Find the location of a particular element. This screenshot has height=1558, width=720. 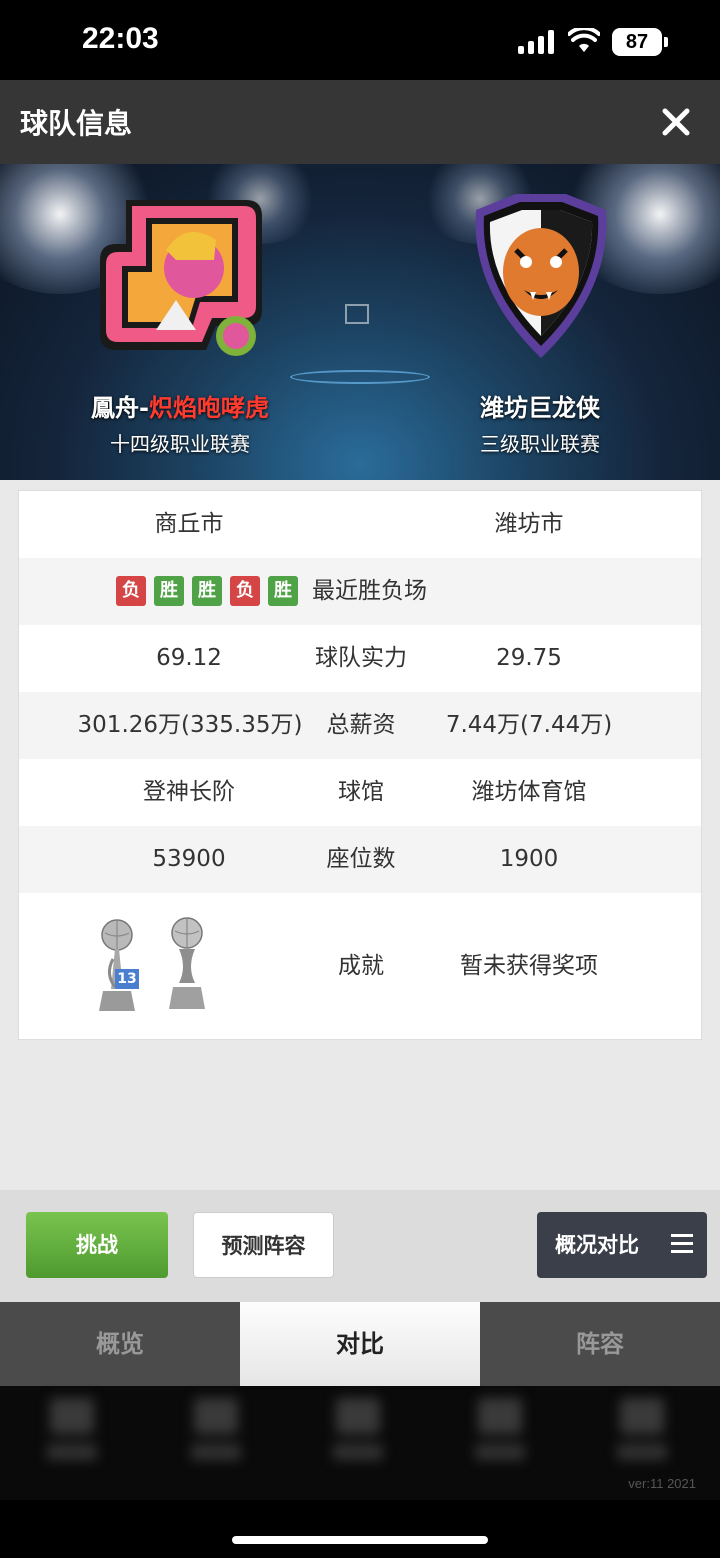

page-header: 球队信息 is located at coordinates (360, 122).